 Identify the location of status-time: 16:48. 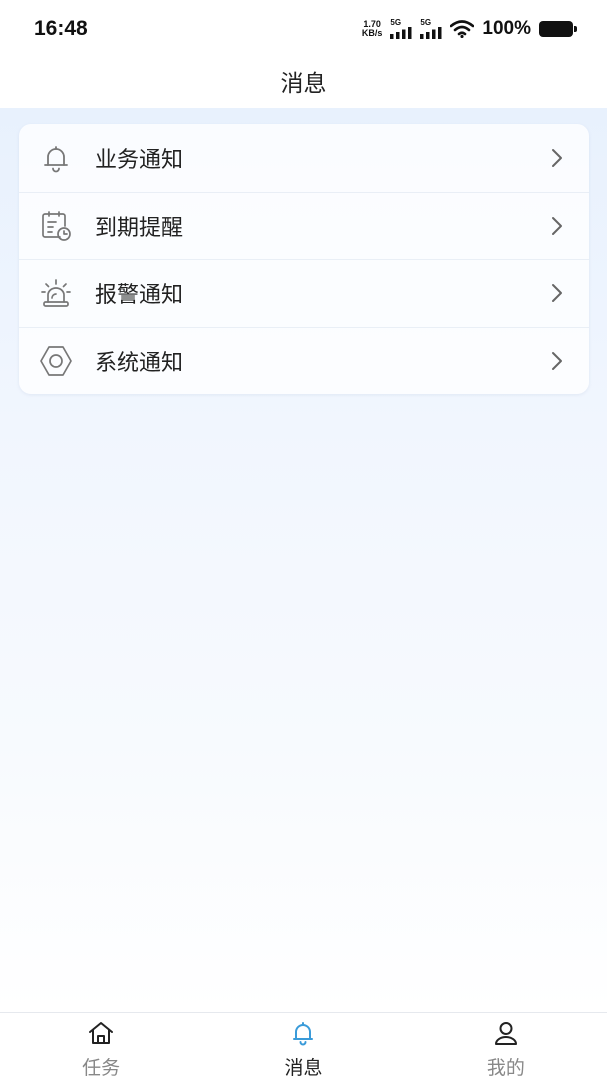
(61, 28).